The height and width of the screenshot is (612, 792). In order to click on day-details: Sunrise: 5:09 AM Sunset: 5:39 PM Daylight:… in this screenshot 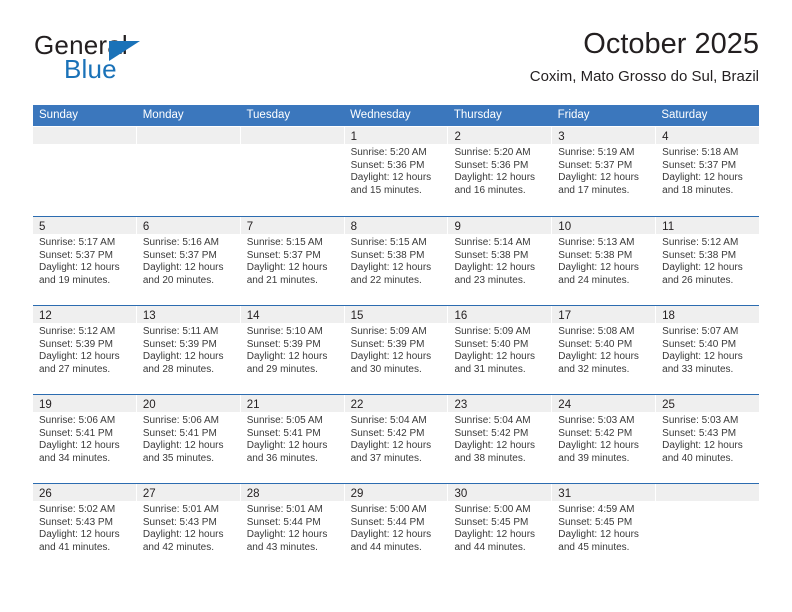, I will do `click(396, 349)`.